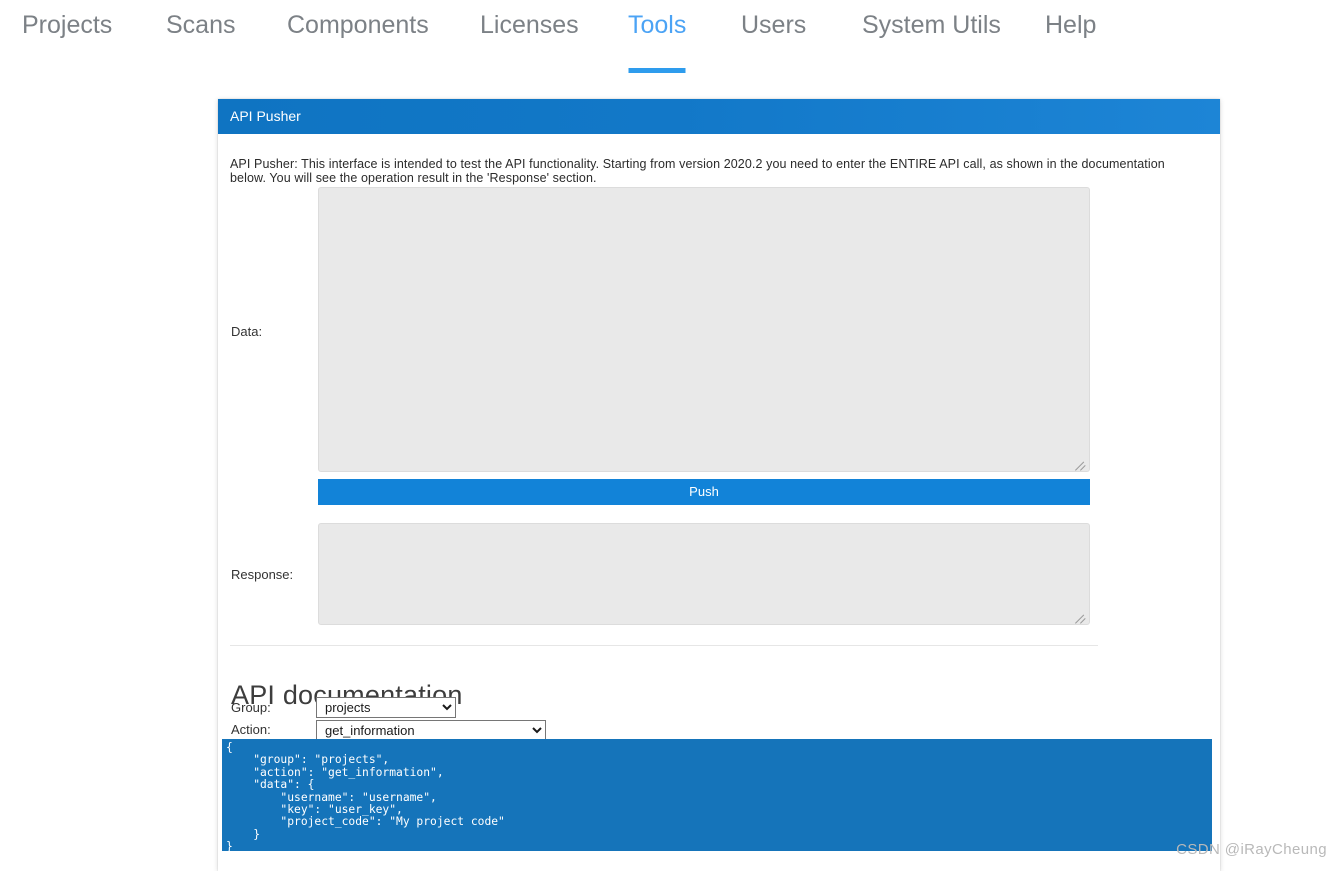  I want to click on response-field-label: Response:, so click(262, 574).